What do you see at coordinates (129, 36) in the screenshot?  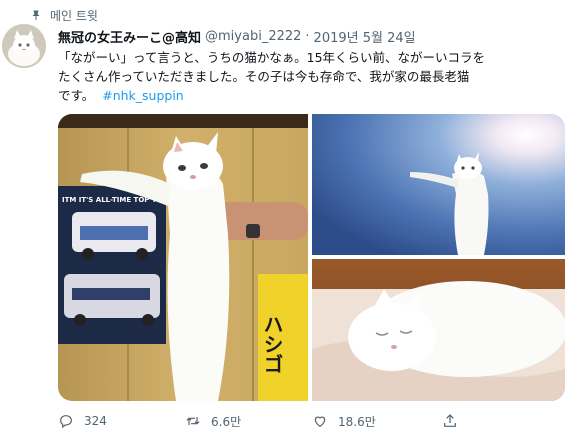 I see `author-display-name: 無冠の女王みーこ@高知` at bounding box center [129, 36].